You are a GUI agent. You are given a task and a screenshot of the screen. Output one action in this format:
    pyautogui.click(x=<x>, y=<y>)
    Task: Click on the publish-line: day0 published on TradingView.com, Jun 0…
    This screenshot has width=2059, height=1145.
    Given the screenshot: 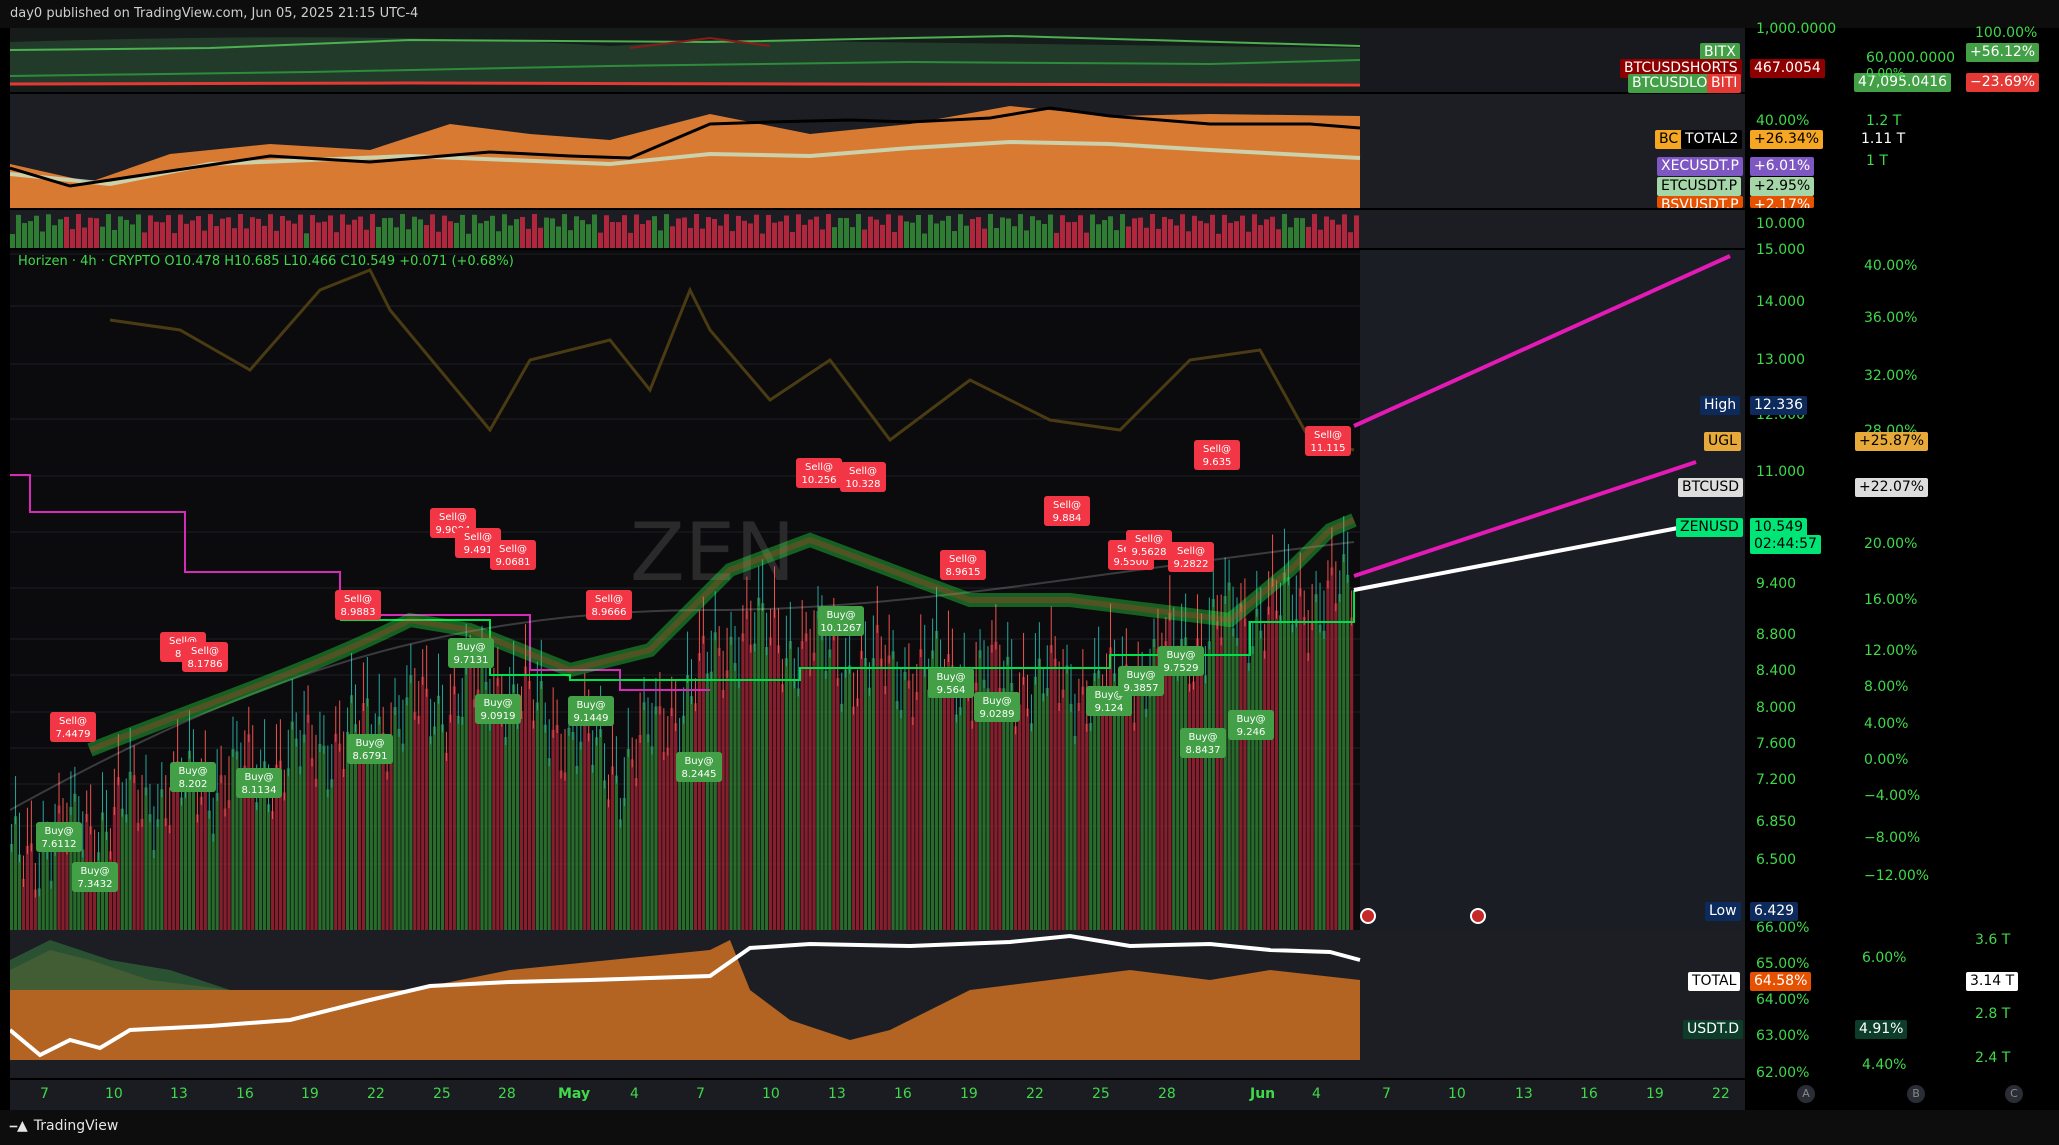 What is the action you would take?
    pyautogui.click(x=214, y=13)
    